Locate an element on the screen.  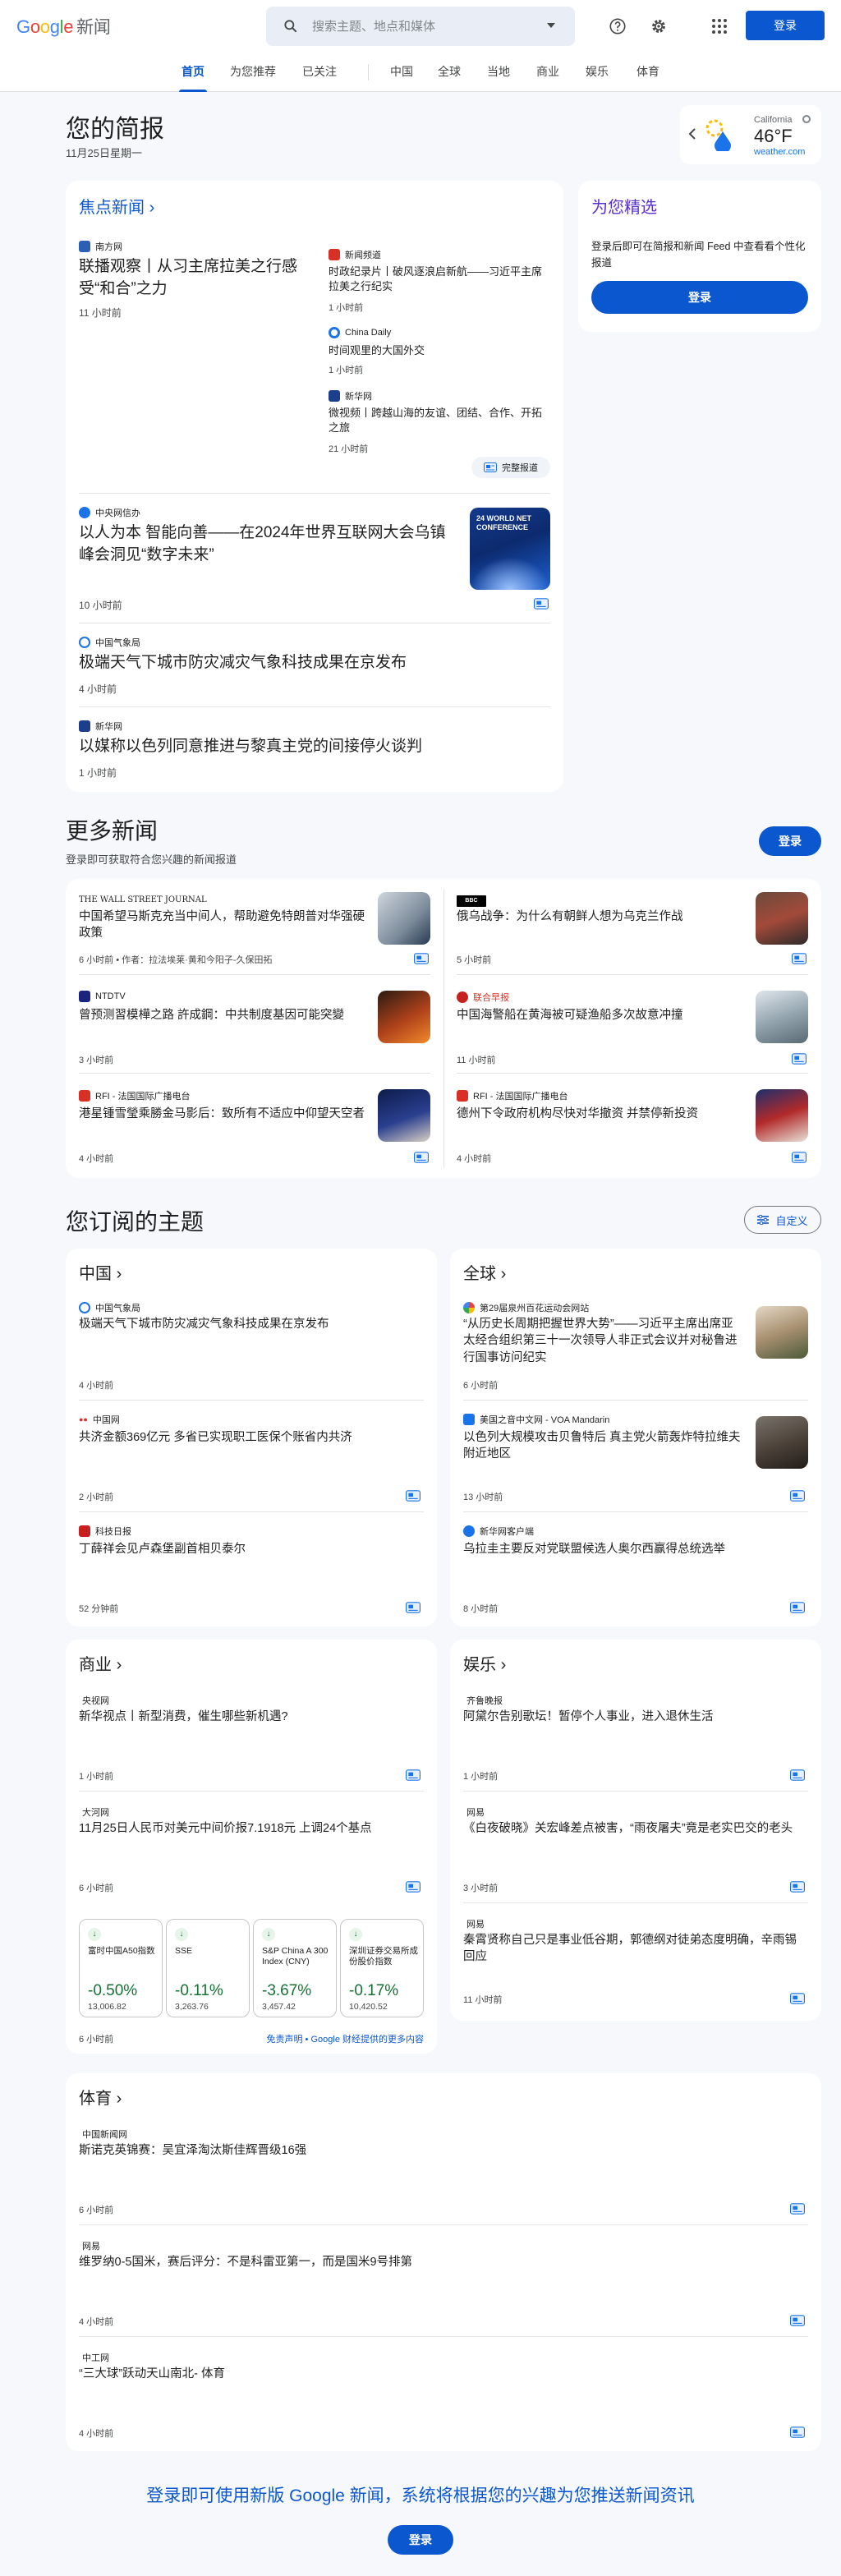
story-headline: 德州下令政府机构尽快对华撤资 并禁停新投资 is located at coordinates (596, 1114).